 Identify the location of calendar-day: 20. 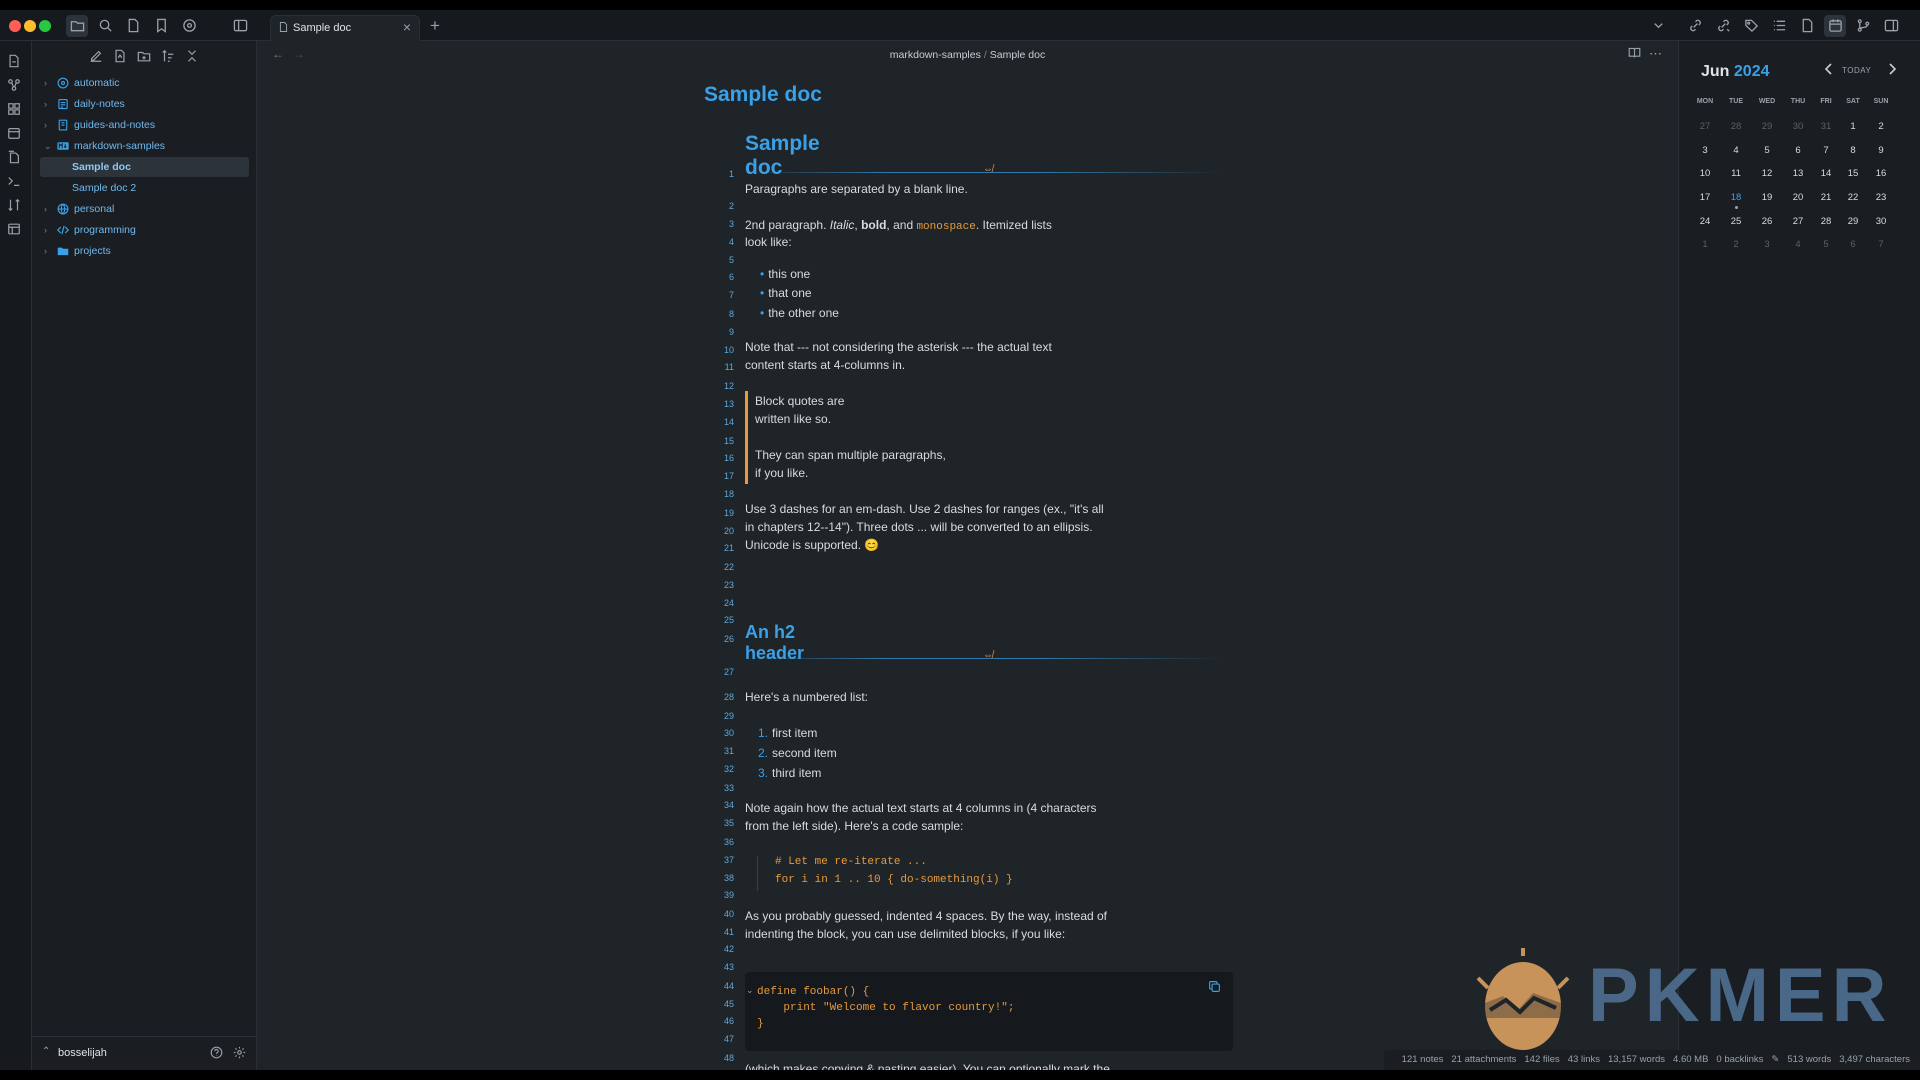
(1798, 197).